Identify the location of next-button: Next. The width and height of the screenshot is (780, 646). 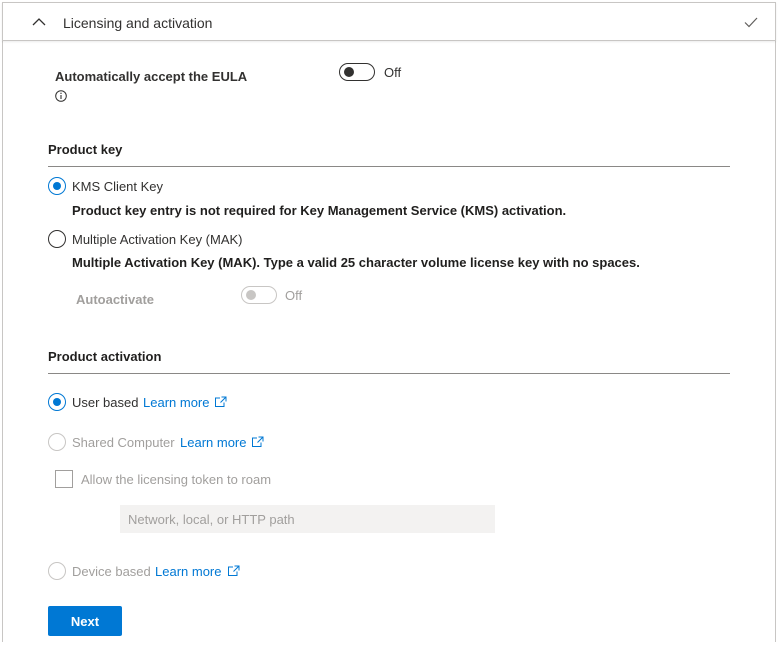
(85, 621).